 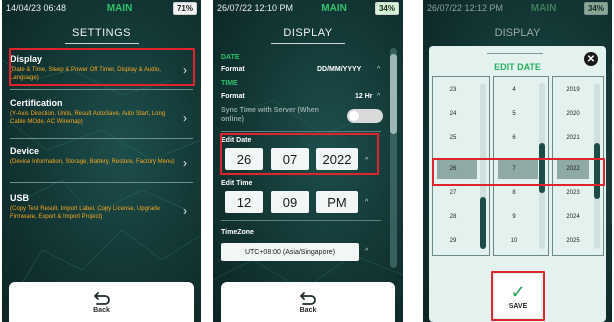 I want to click on year-option: 2019, so click(x=573, y=90).